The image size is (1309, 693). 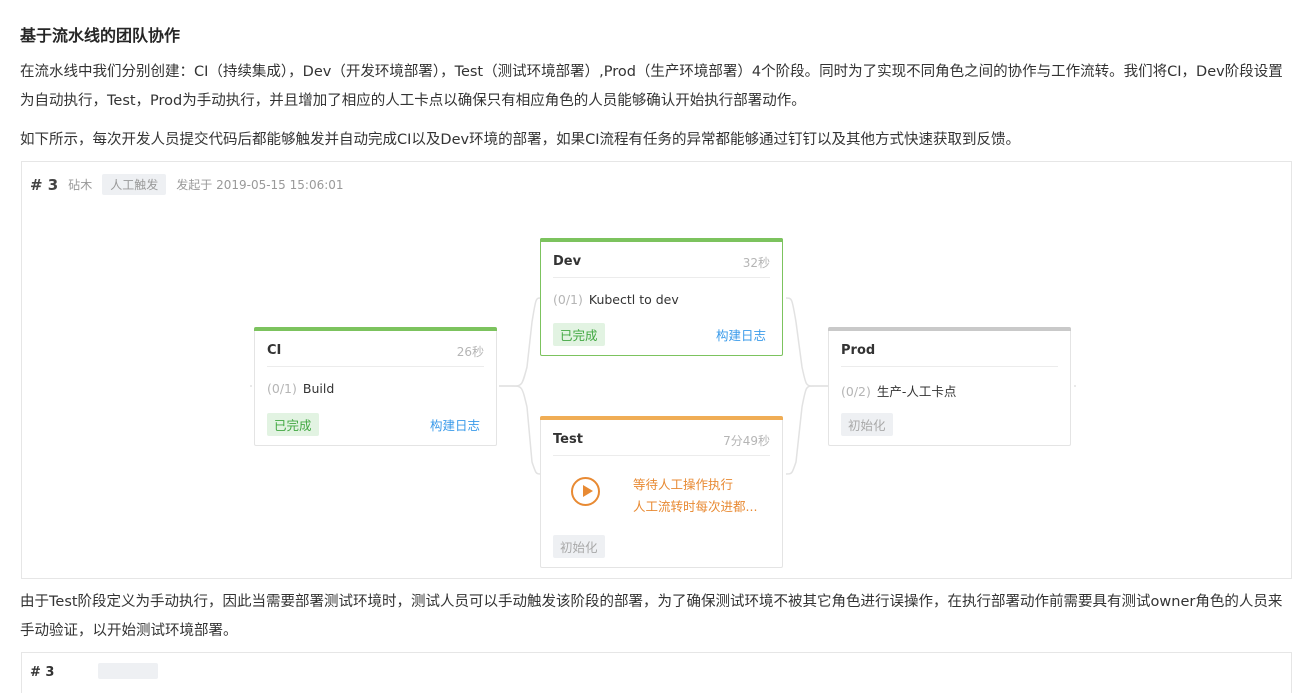 What do you see at coordinates (470, 352) in the screenshot?
I see `stage-duration: 26秒` at bounding box center [470, 352].